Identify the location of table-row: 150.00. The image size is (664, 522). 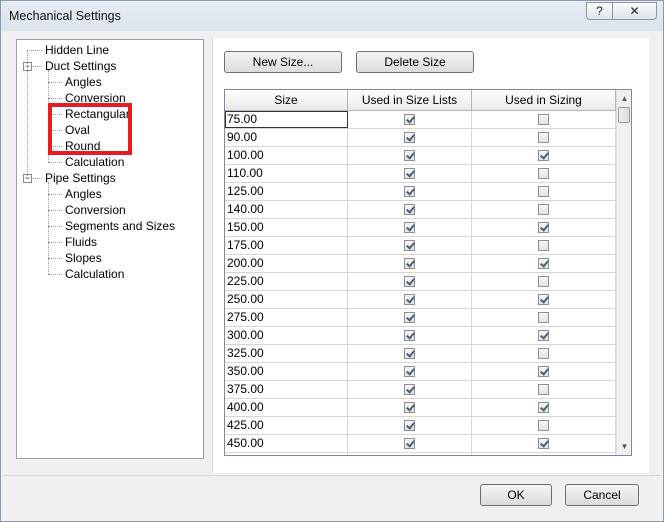
(420, 228).